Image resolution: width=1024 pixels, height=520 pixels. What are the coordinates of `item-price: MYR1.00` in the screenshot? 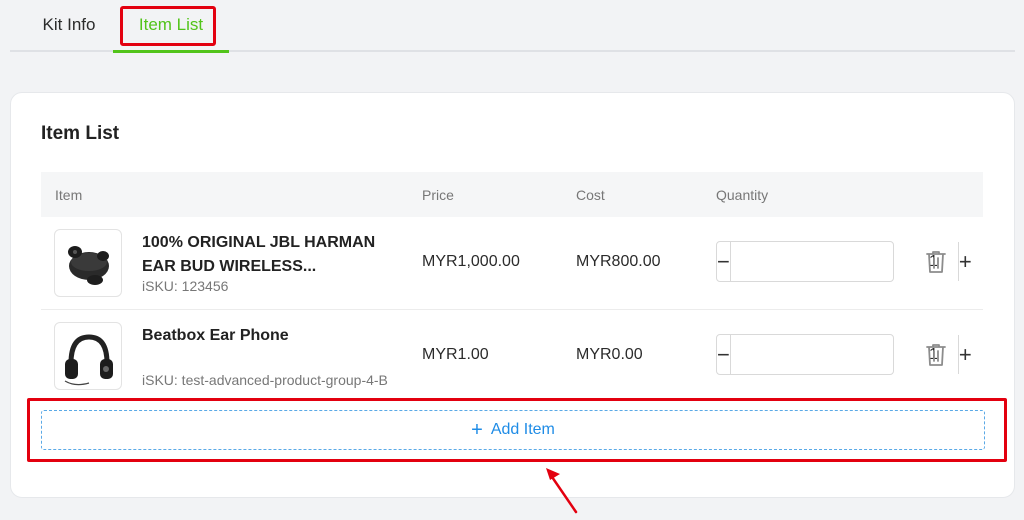 It's located at (455, 354).